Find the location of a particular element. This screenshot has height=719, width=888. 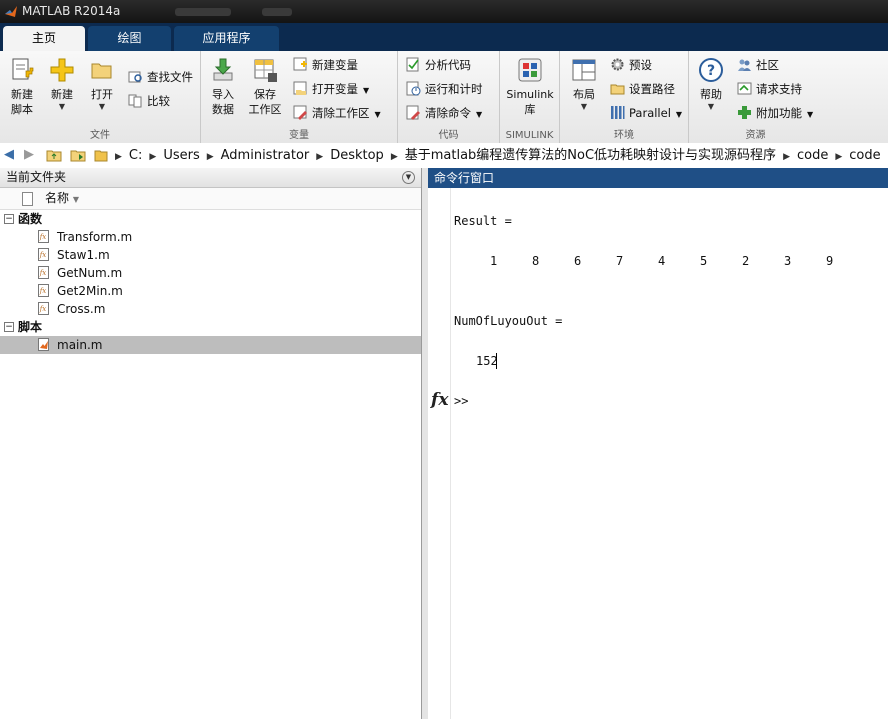

compare-icon is located at coordinates (135, 101).